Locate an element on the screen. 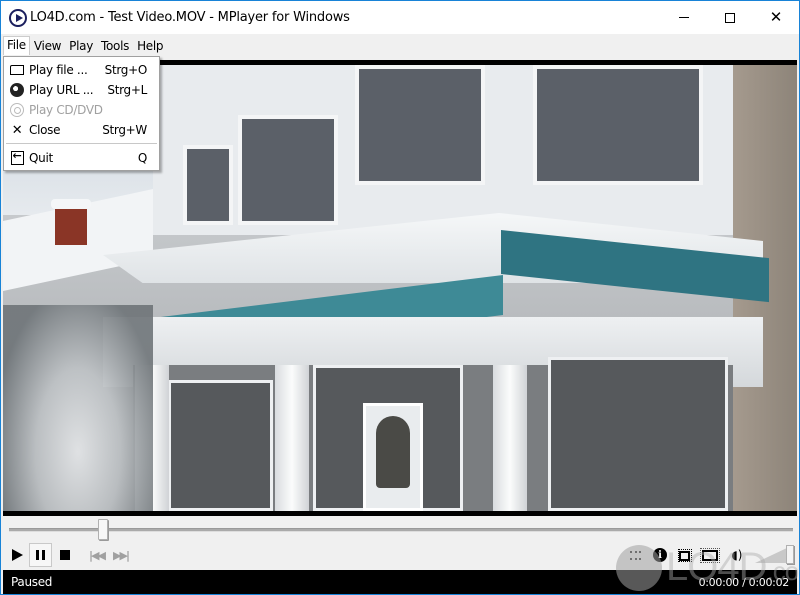 The height and width of the screenshot is (595, 800). window-controls: ✕ is located at coordinates (730, 17).